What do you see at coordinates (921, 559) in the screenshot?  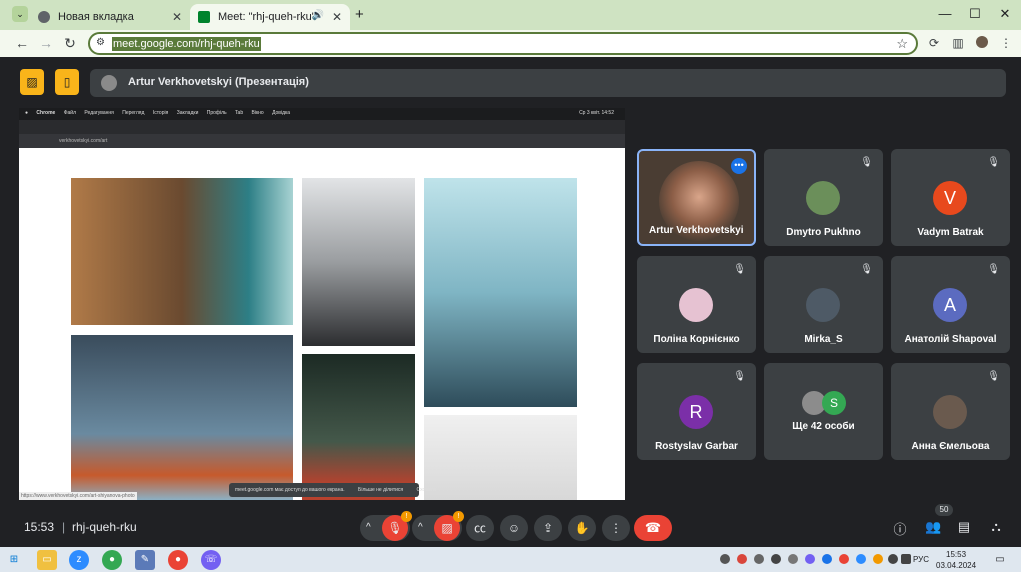 I see `language-indicator: РУС` at bounding box center [921, 559].